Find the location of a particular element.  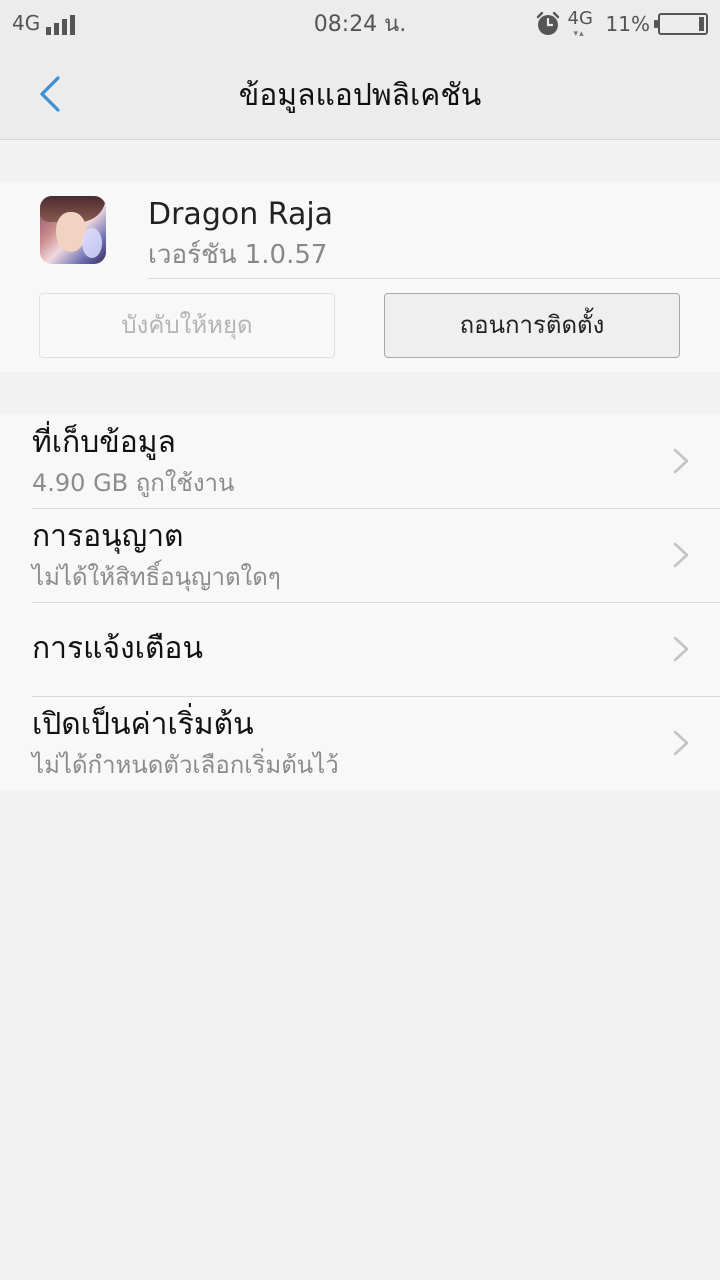

battery-fill is located at coordinates (701, 24).